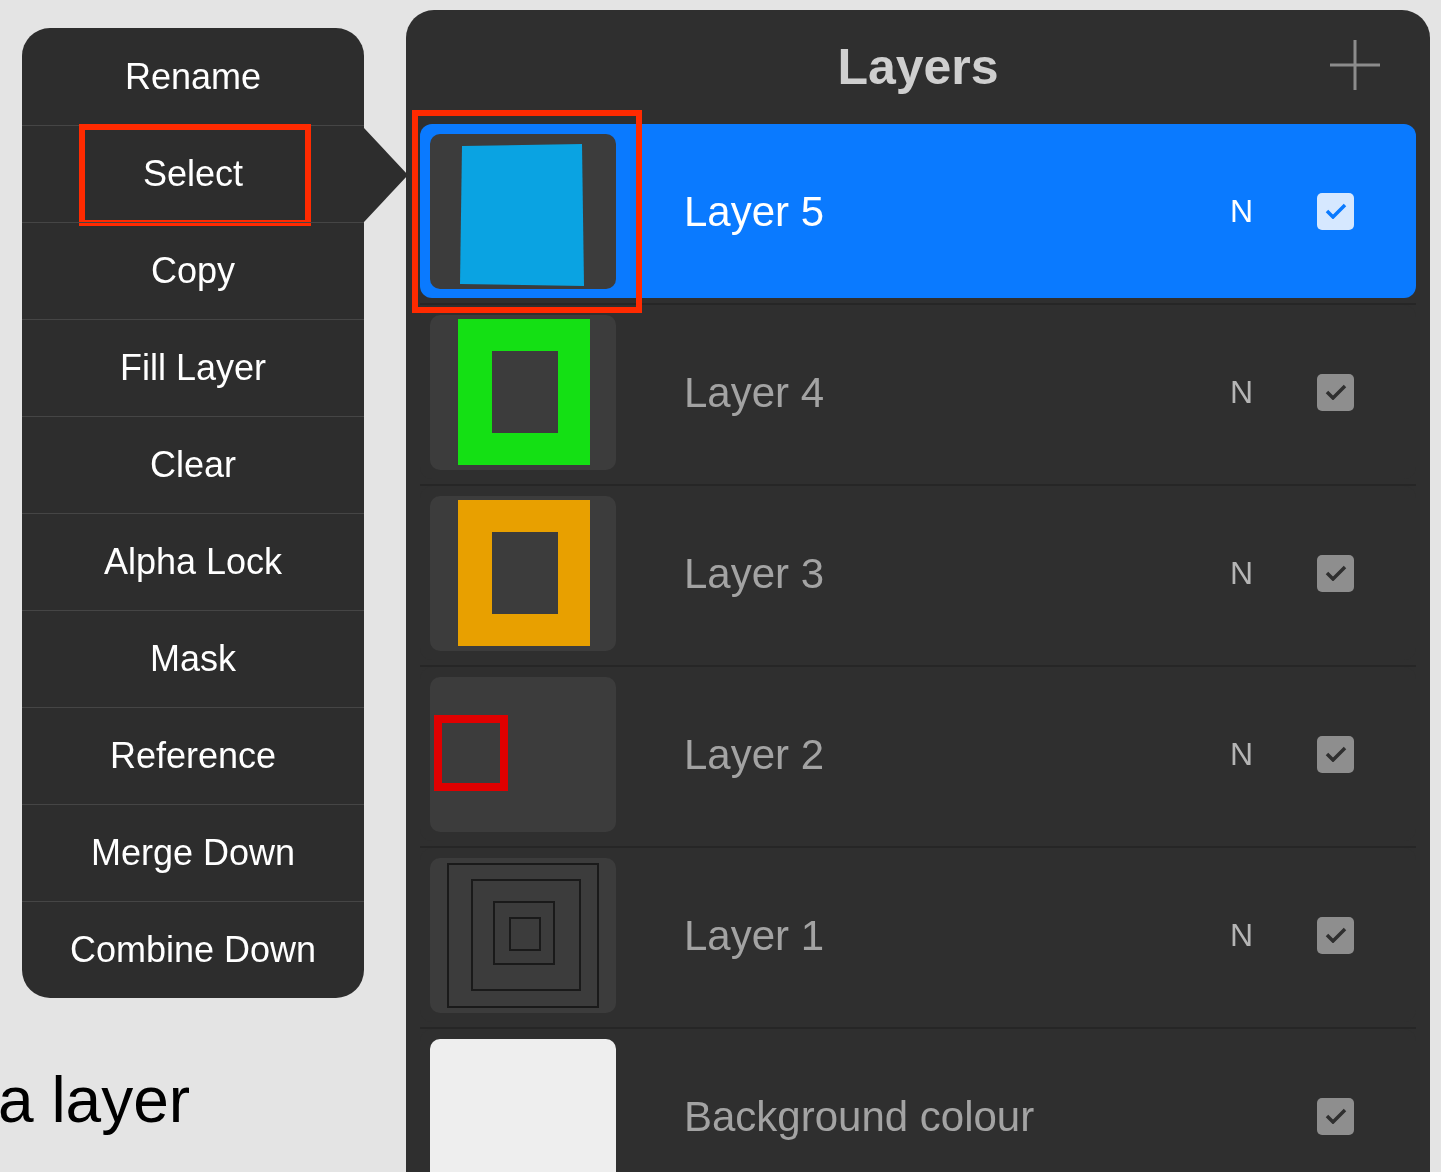  Describe the element at coordinates (193, 562) in the screenshot. I see `menu-item: Alpha Lock` at that location.